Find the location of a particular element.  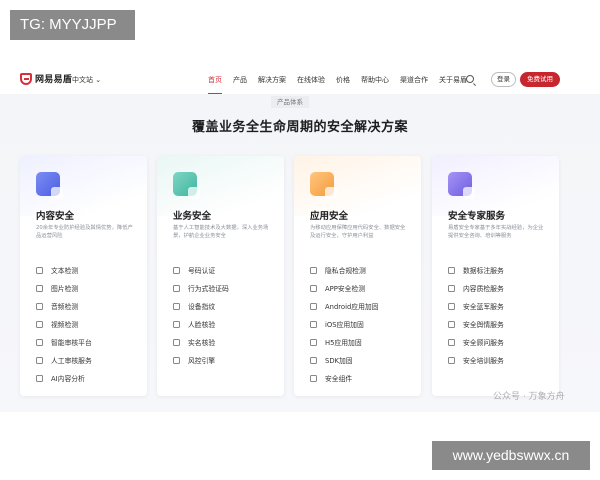

id-verify-icon is located at coordinates (176, 342).